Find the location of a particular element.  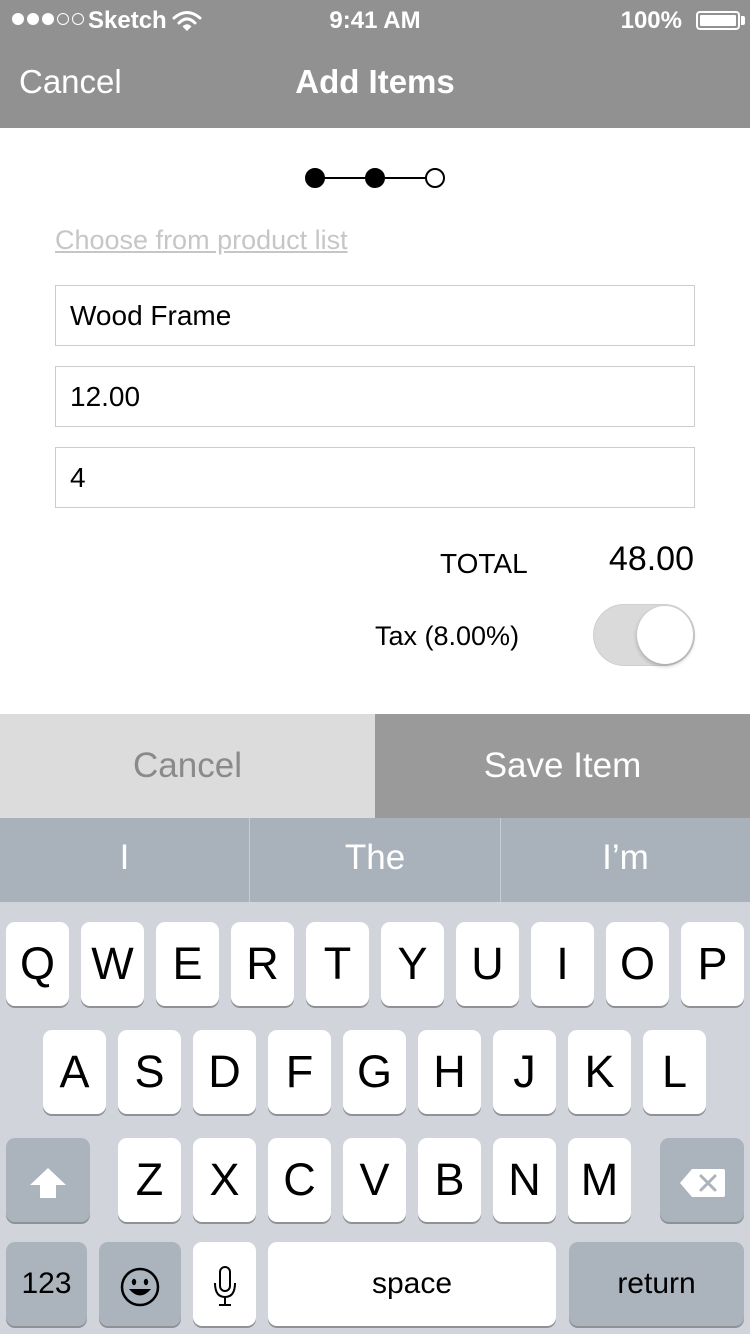

battery-tip is located at coordinates (743, 20).